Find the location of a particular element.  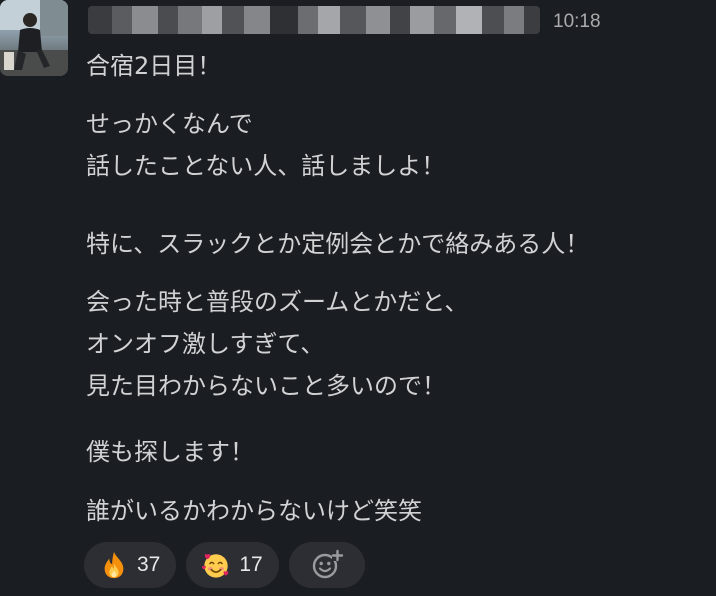

add-reaction-icon is located at coordinates (327, 564).